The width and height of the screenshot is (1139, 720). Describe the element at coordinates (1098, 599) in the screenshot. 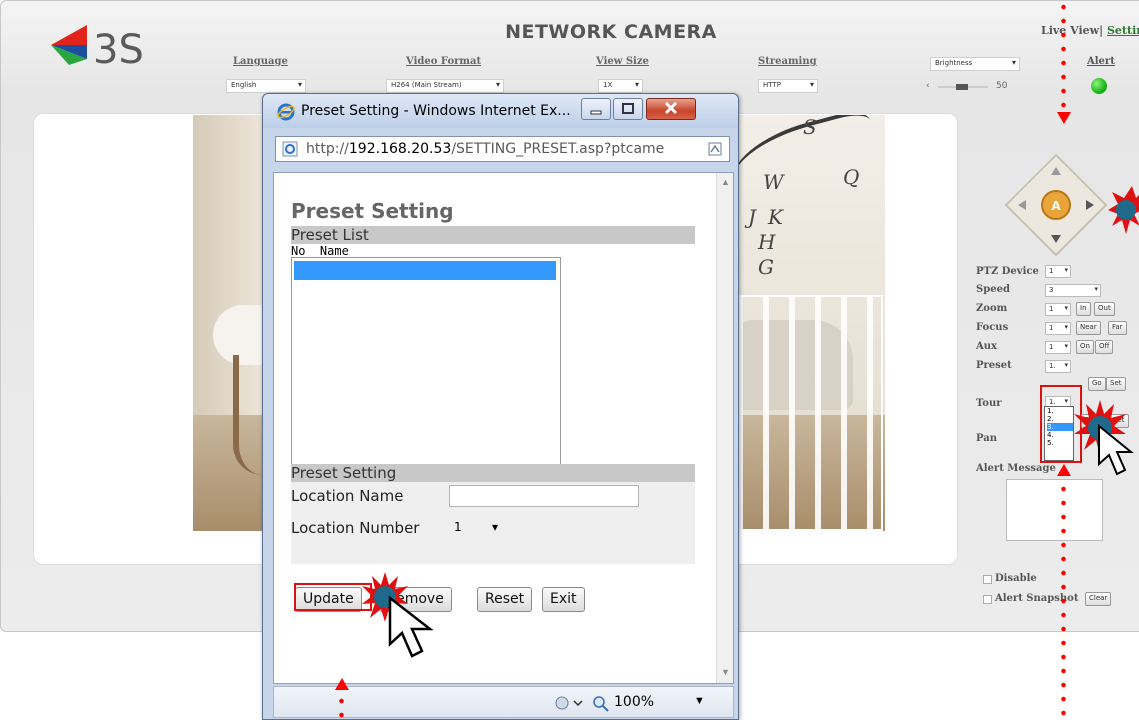

I see `clear-button: Clear` at that location.